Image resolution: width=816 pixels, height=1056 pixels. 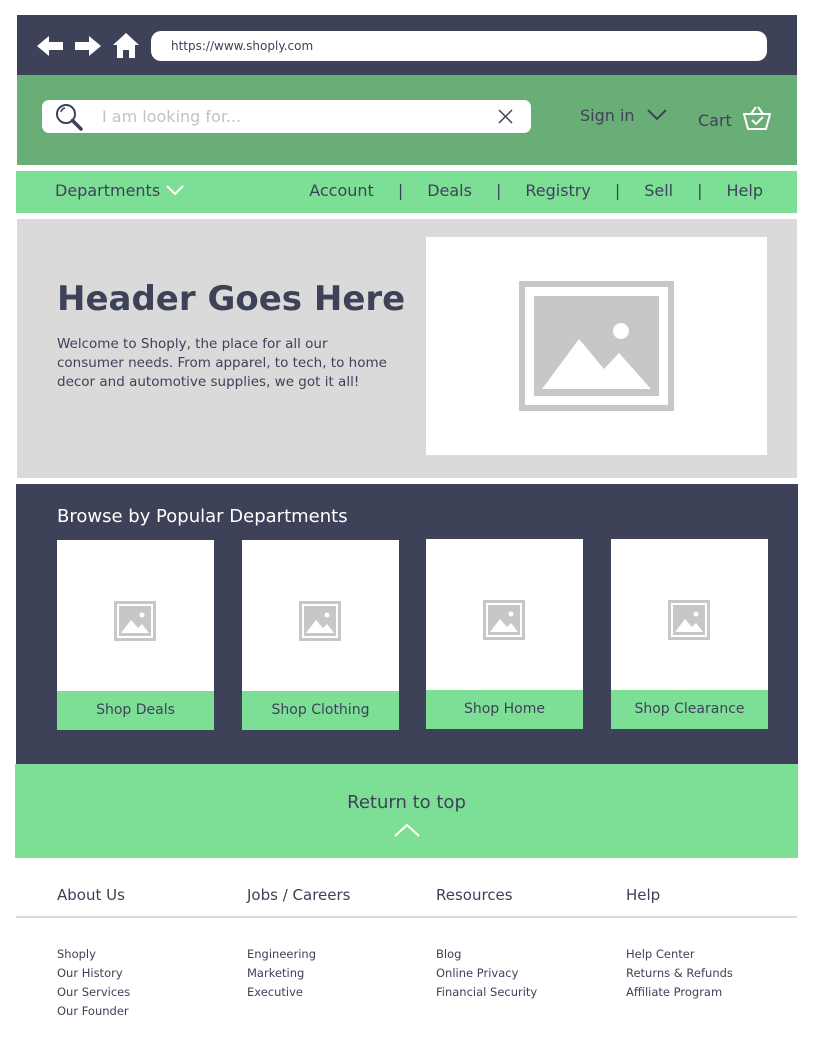 I want to click on footer-link: Returns & Refunds, so click(x=716, y=973).